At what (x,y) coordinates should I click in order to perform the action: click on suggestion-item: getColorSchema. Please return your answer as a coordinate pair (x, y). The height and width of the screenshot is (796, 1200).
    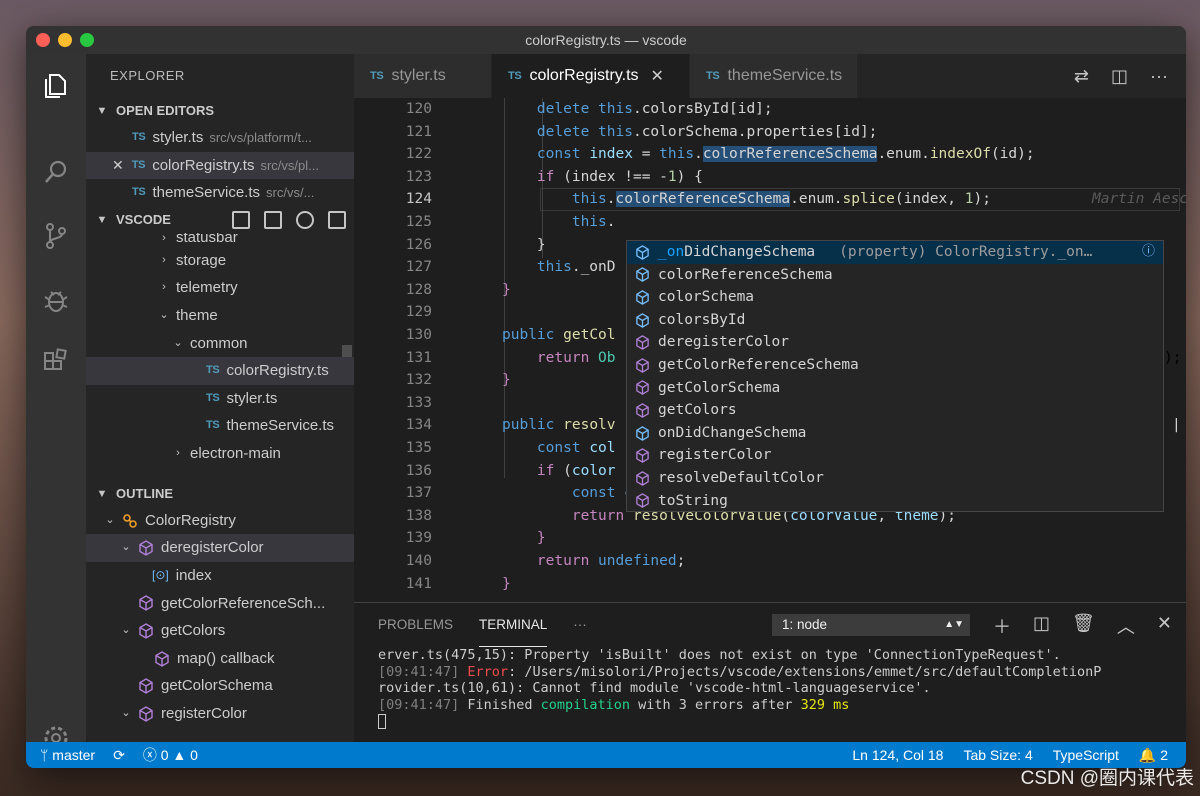
    Looking at the image, I should click on (895, 388).